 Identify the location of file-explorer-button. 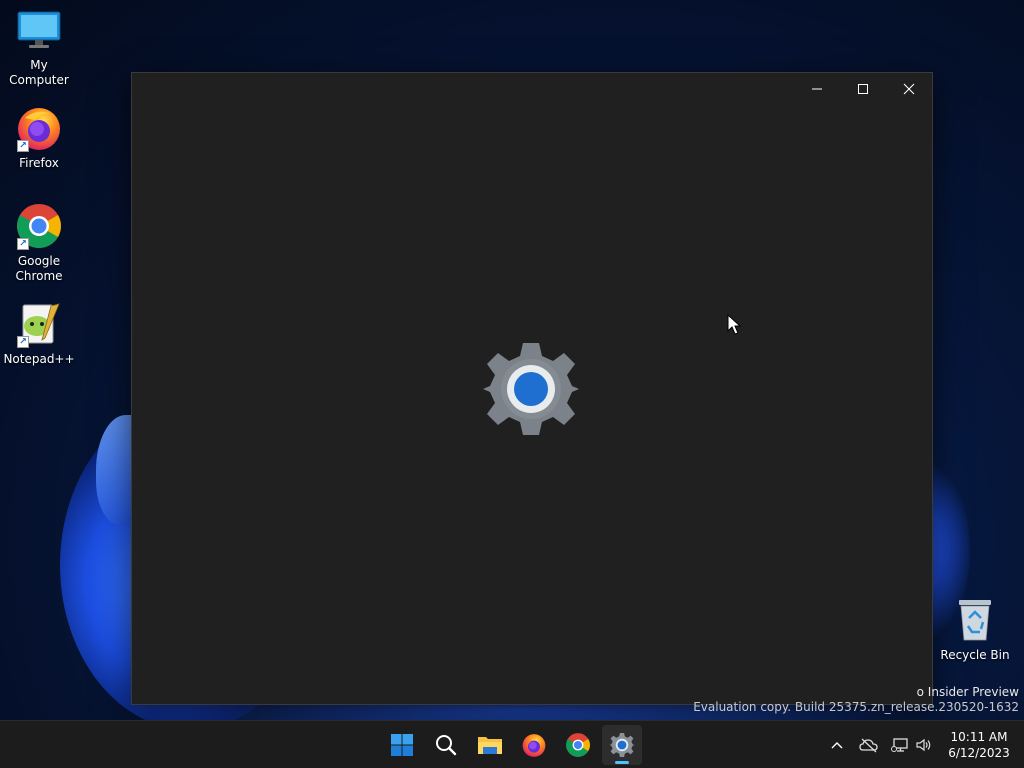
(490, 745).